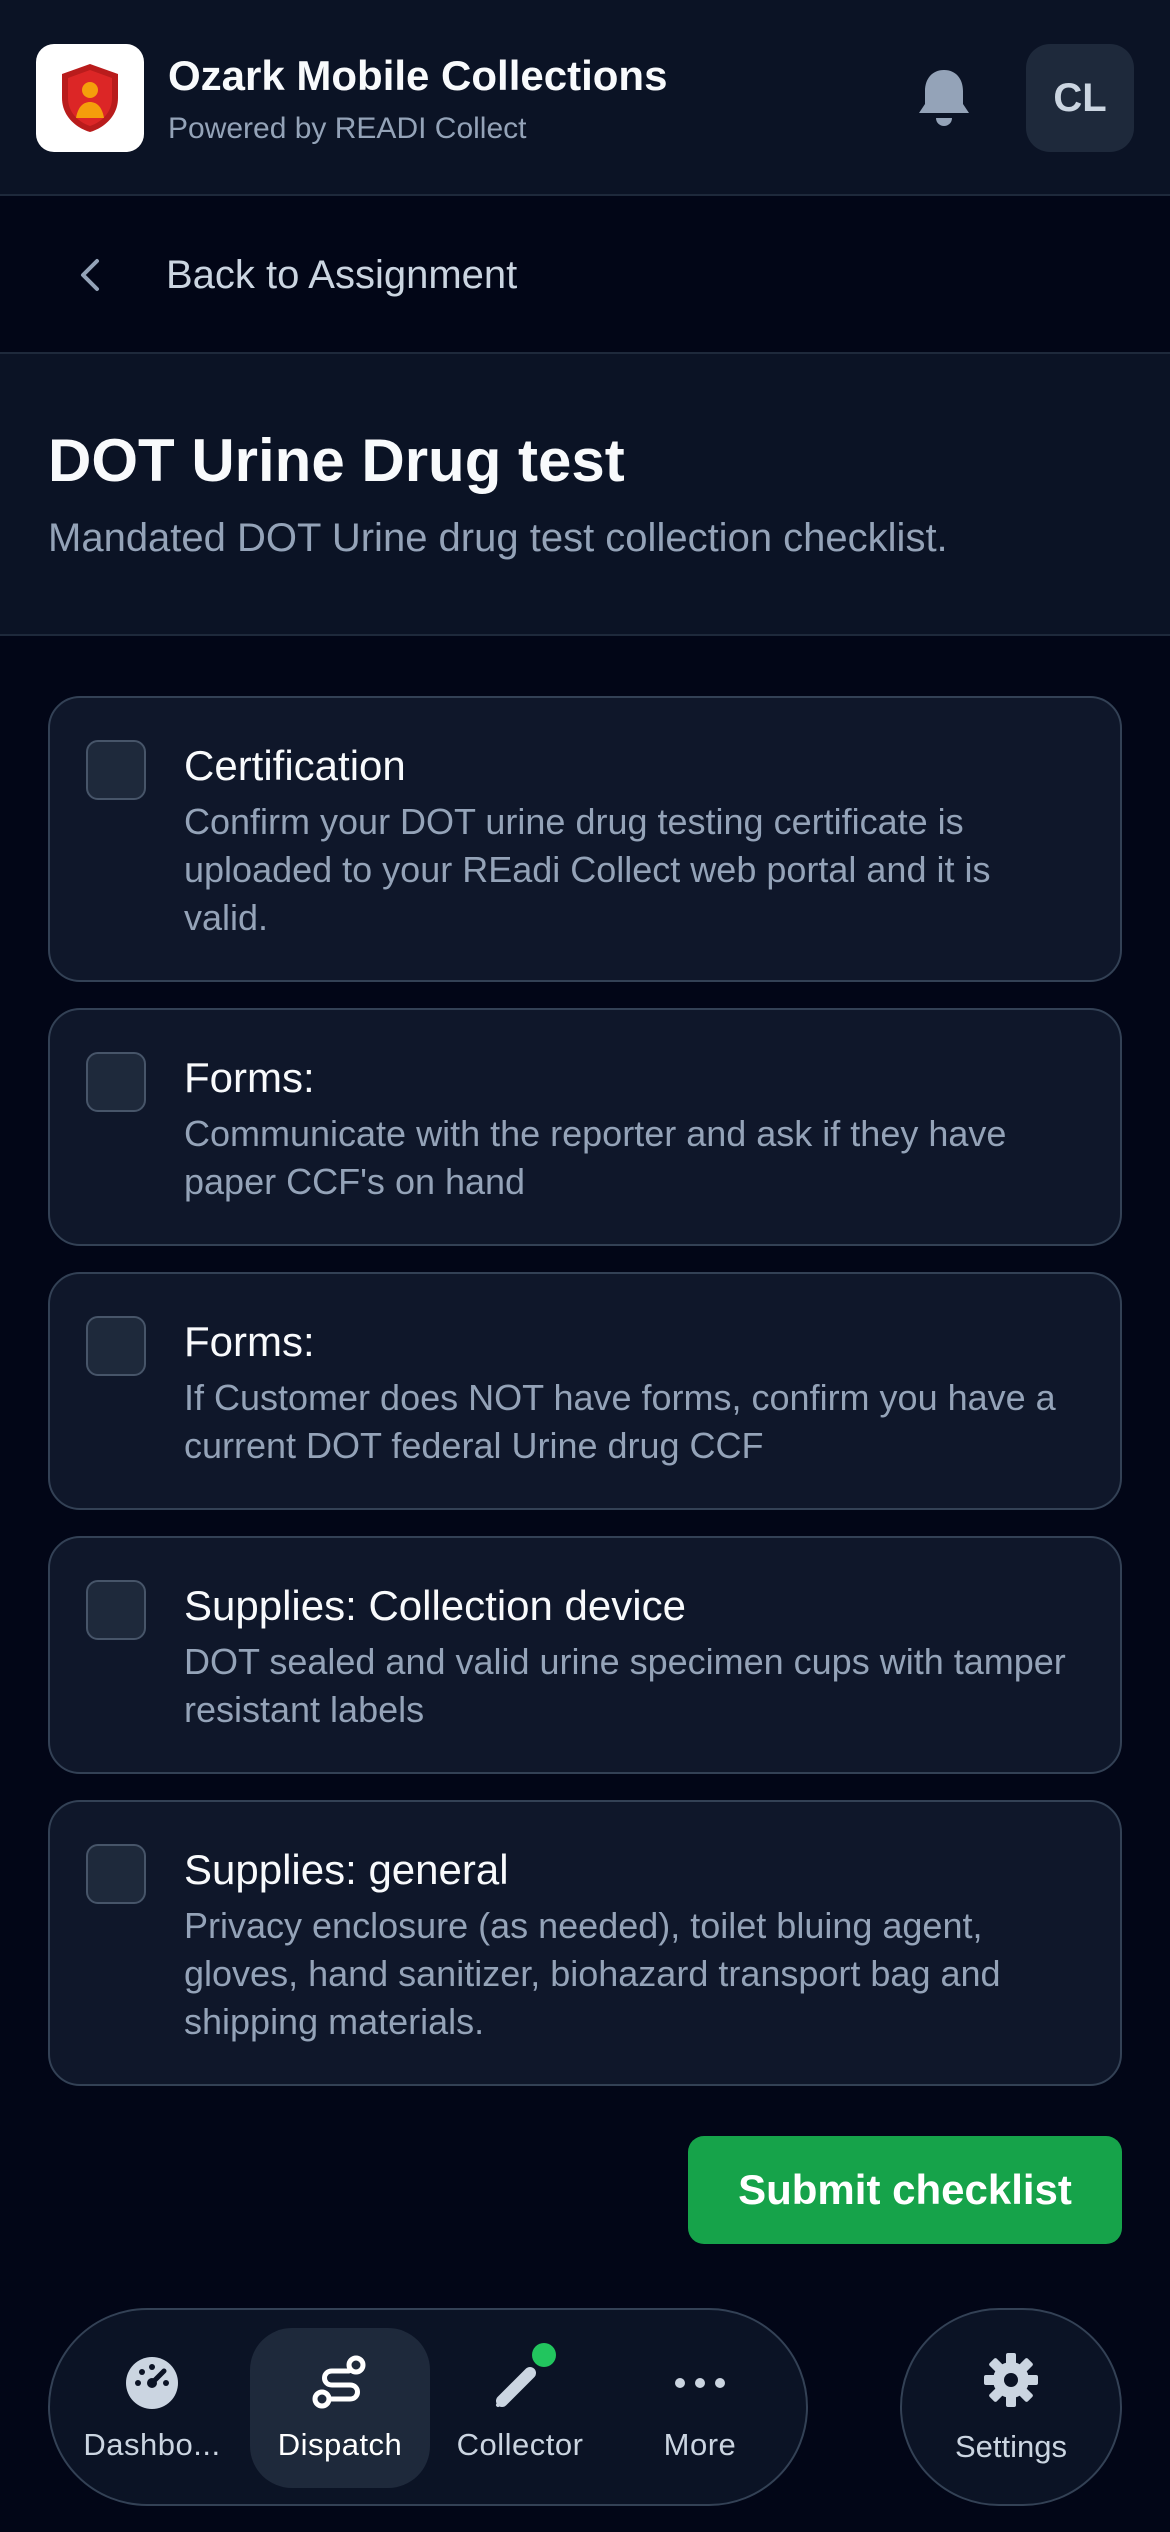 The height and width of the screenshot is (2532, 1170). What do you see at coordinates (342, 274) in the screenshot?
I see `back-label: Back to Assignment` at bounding box center [342, 274].